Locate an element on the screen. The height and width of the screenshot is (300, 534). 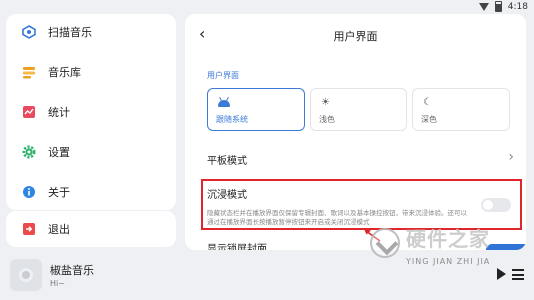
moon-icon: ☾ is located at coordinates (427, 102).